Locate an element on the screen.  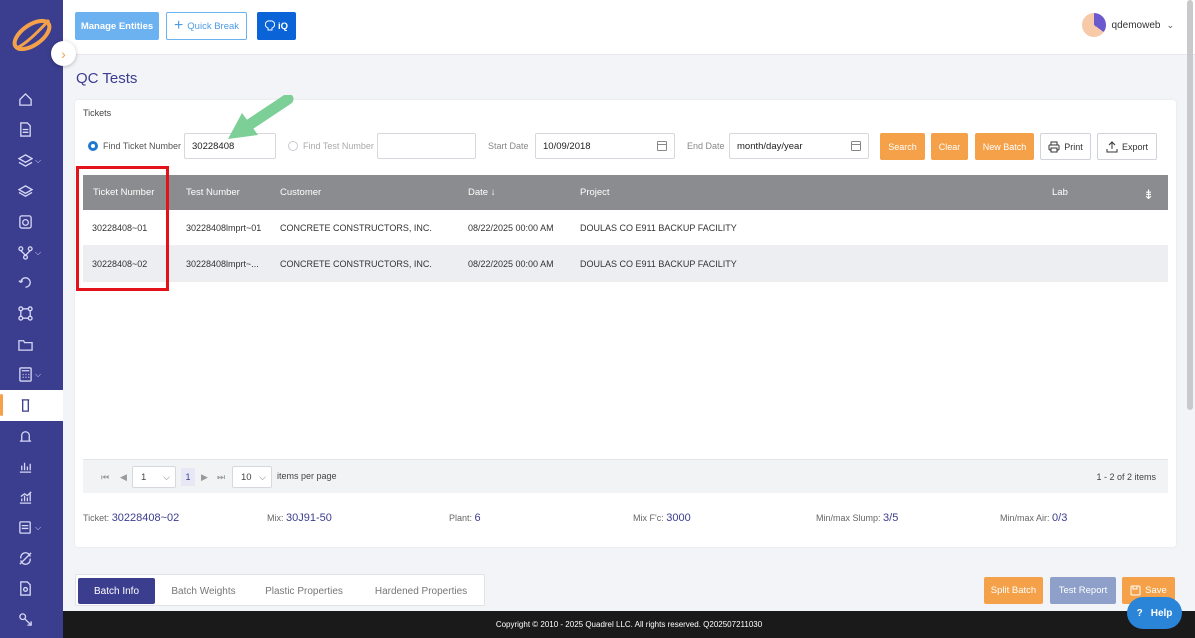
mix-summary-label: Mix: is located at coordinates (275, 518).